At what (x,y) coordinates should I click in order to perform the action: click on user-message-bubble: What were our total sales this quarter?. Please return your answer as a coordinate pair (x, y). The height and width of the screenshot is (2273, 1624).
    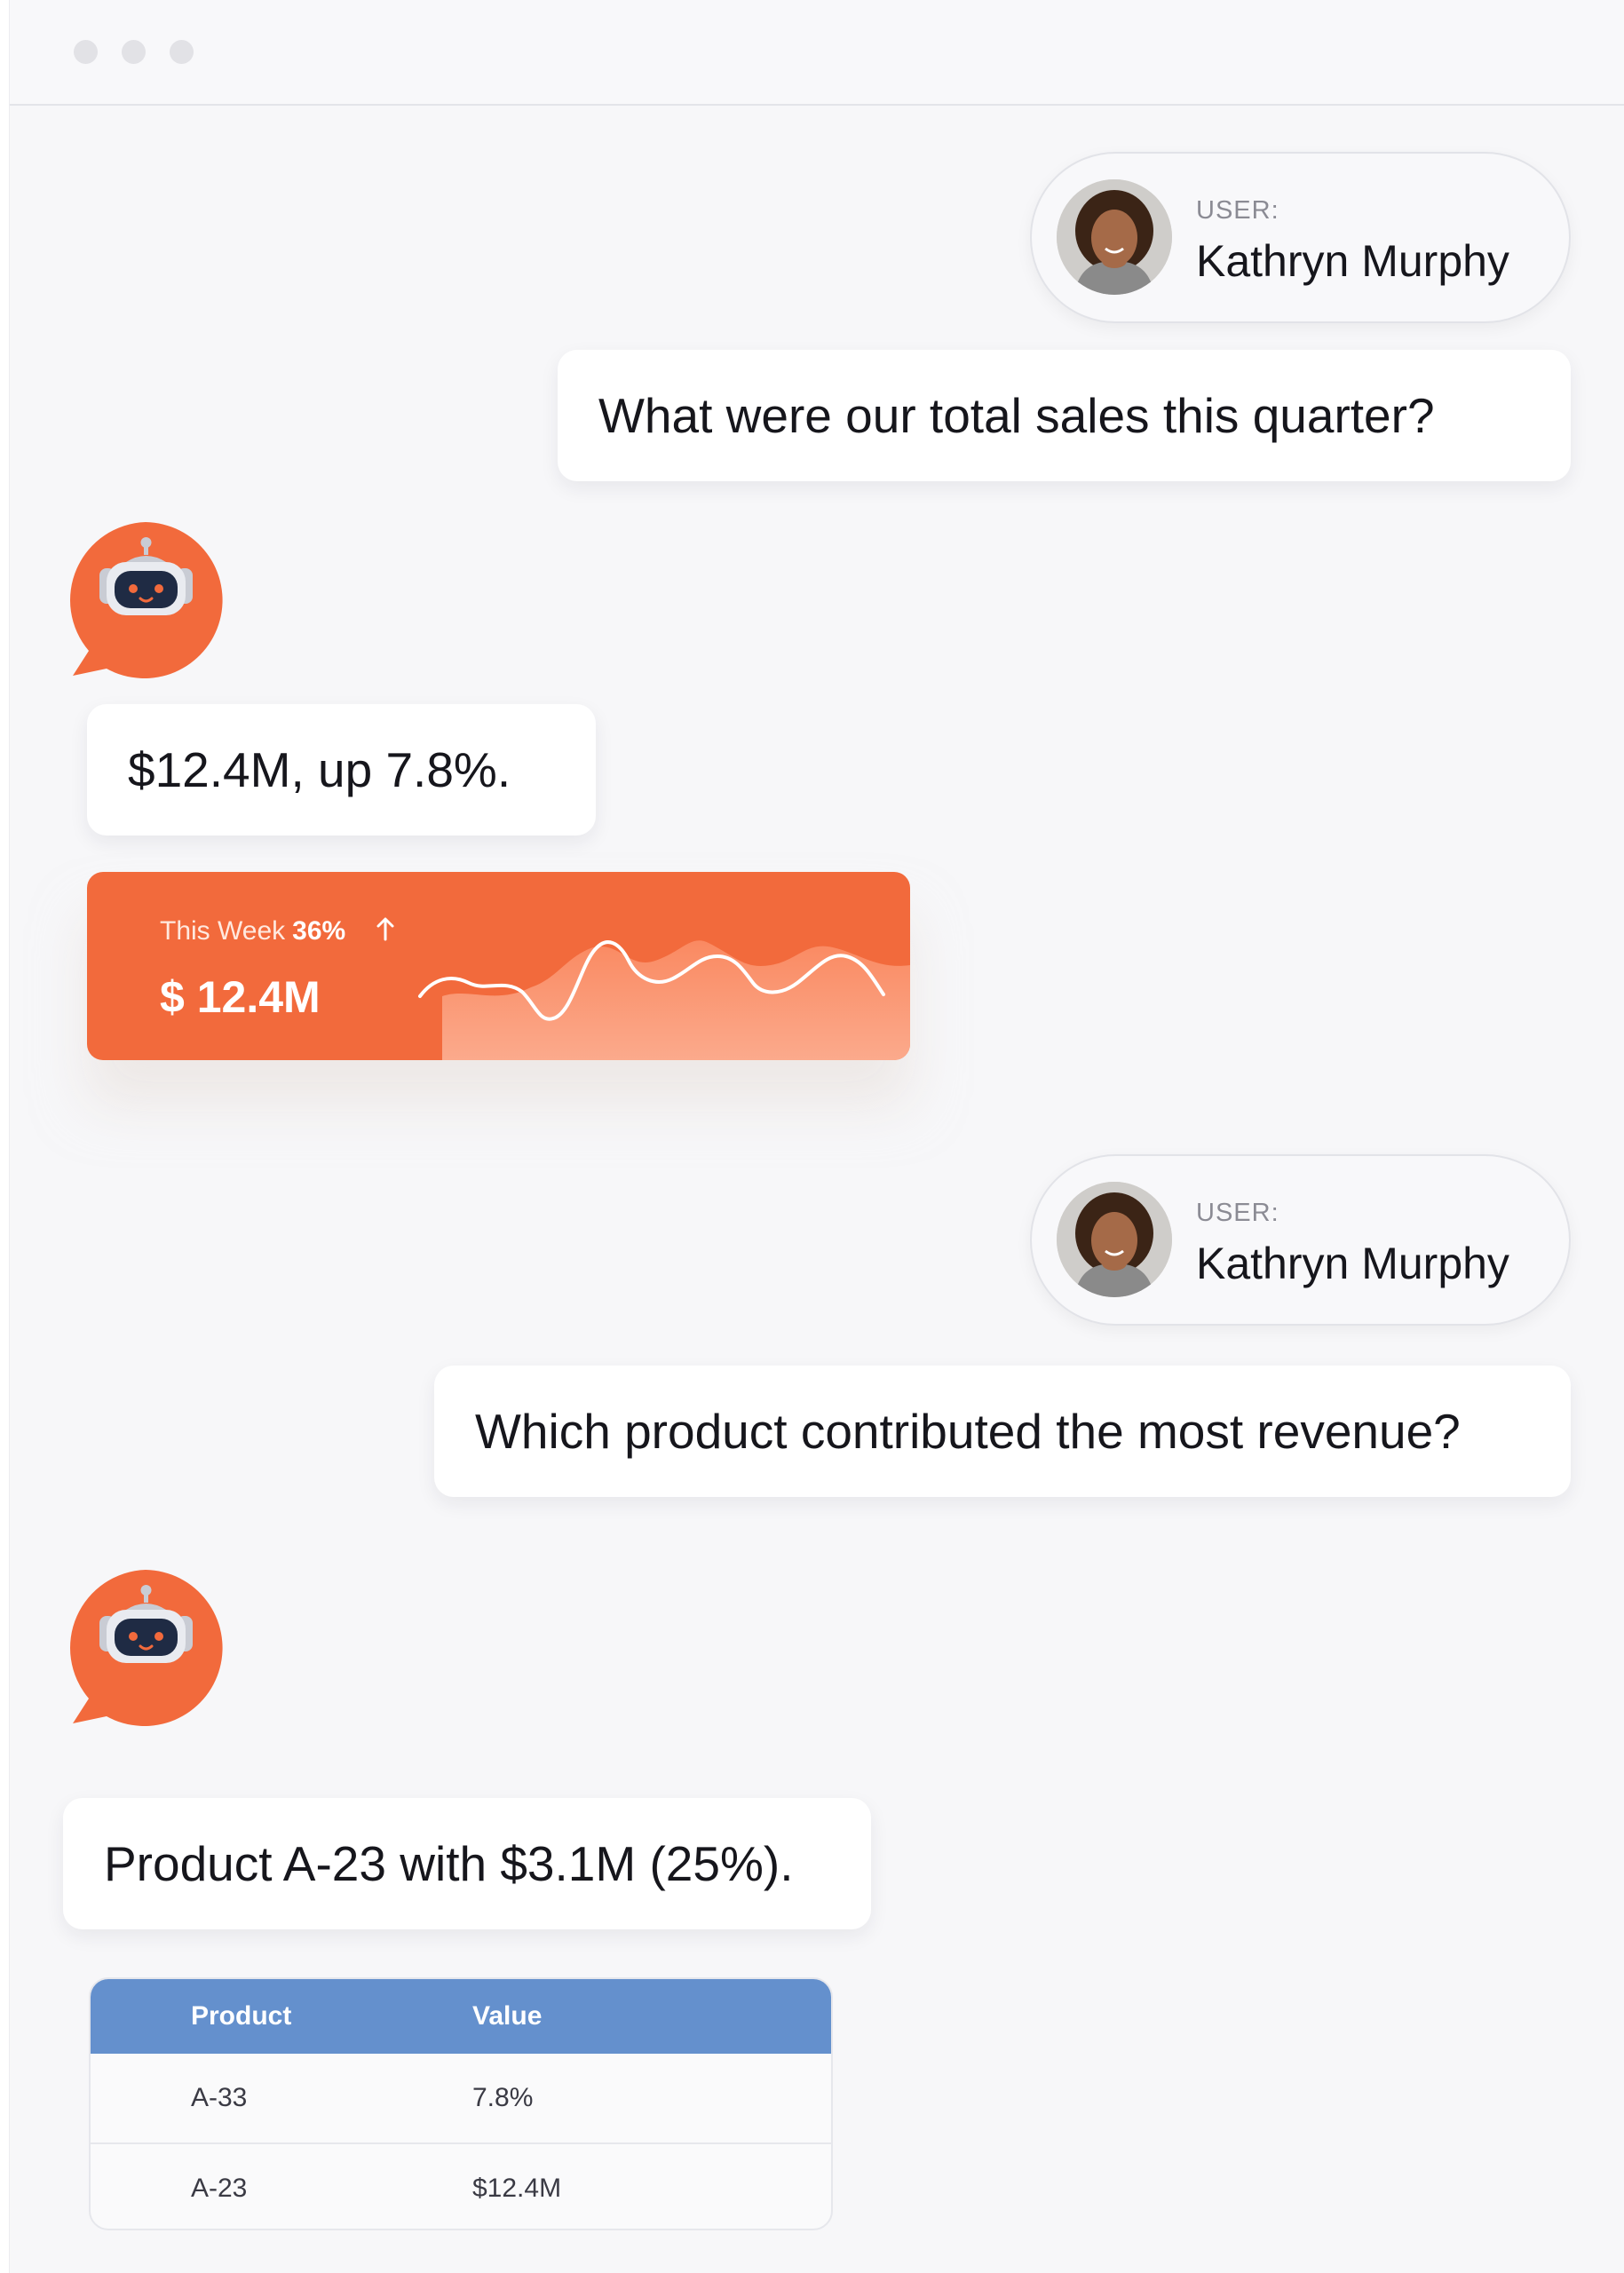
    Looking at the image, I should click on (1064, 415).